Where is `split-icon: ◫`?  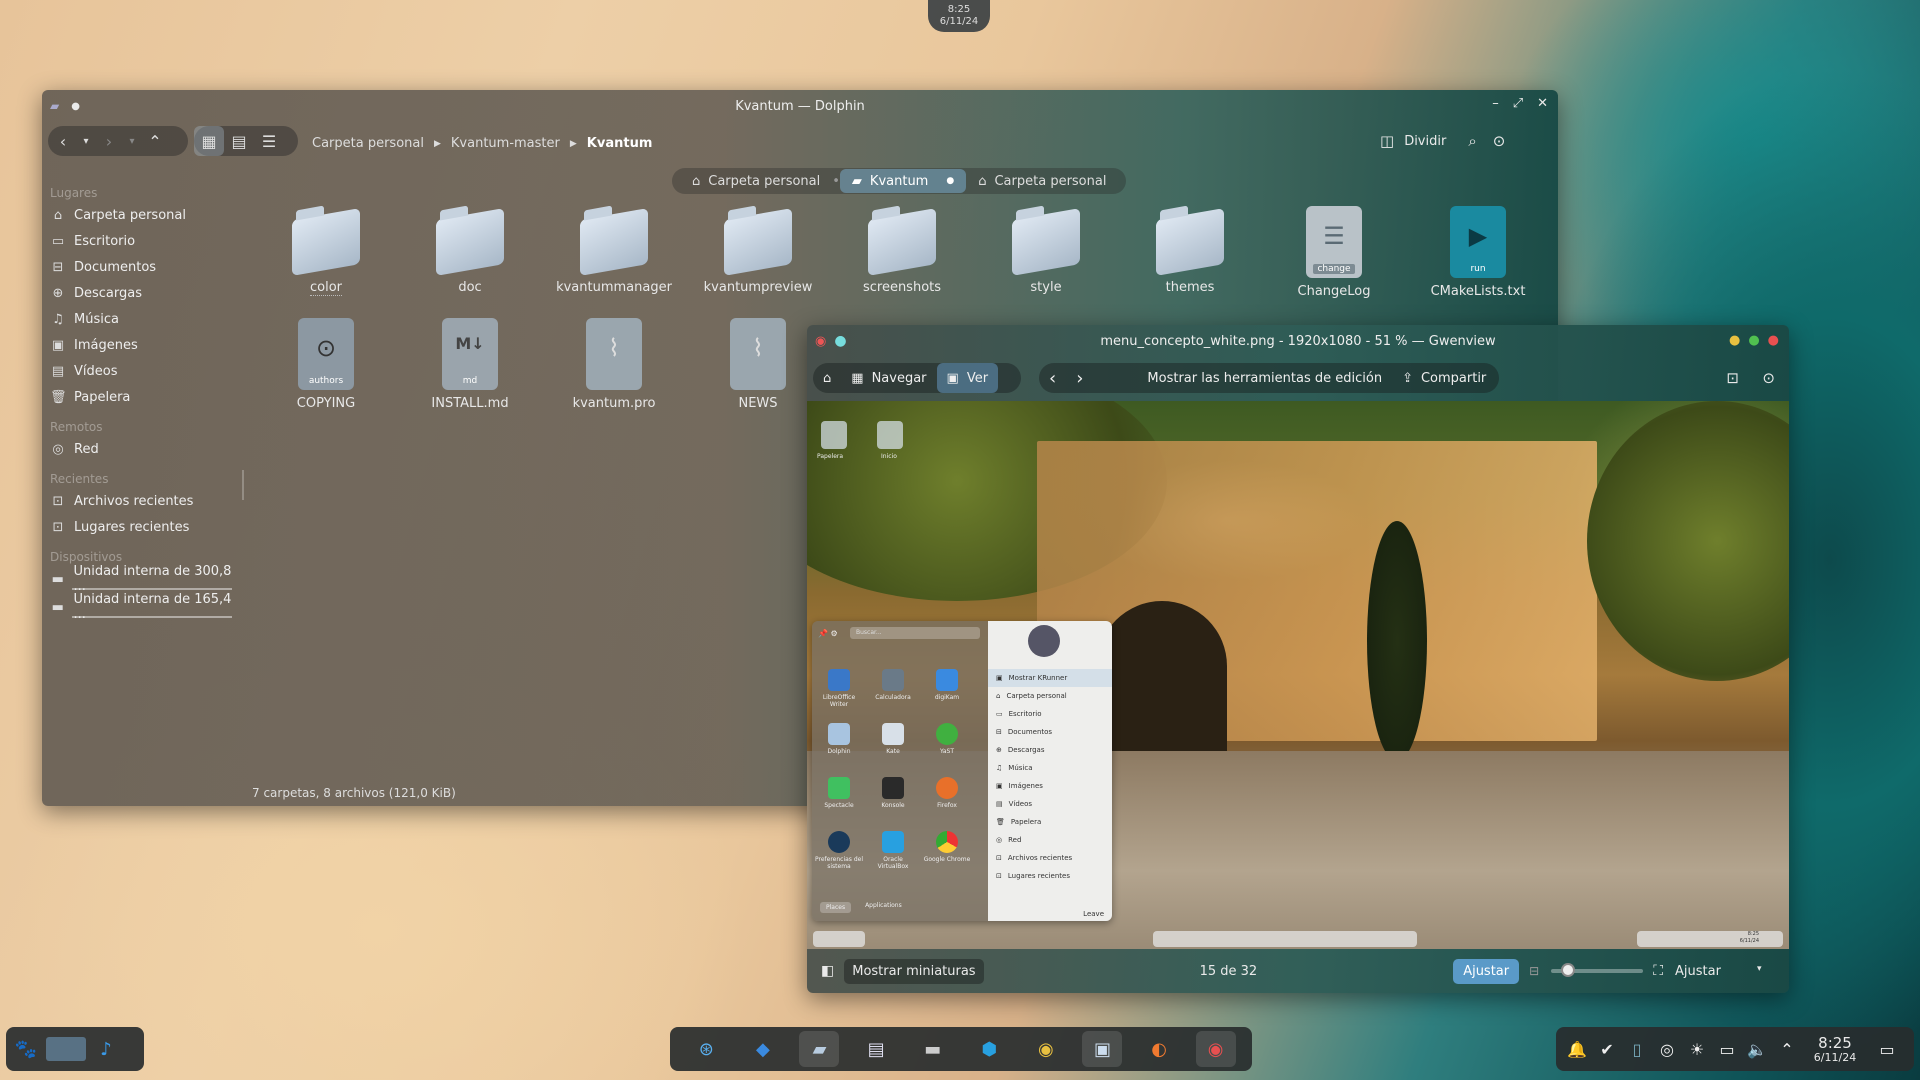
split-icon: ◫ is located at coordinates (1387, 141).